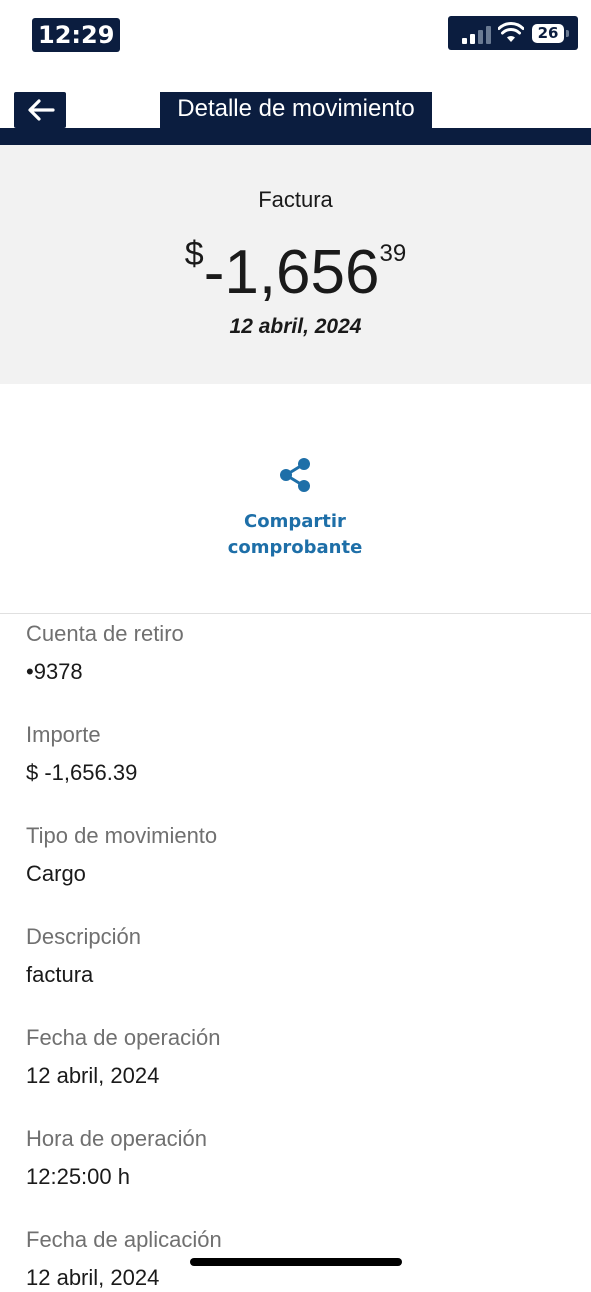  What do you see at coordinates (296, 956) in the screenshot?
I see `detail-description: Descripción factura` at bounding box center [296, 956].